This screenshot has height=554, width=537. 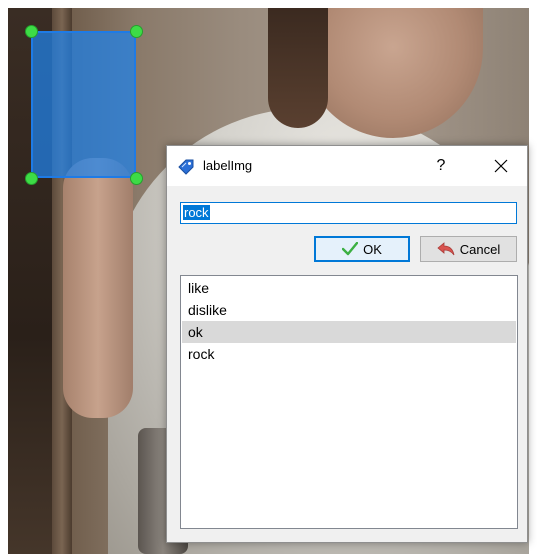 What do you see at coordinates (372, 249) in the screenshot?
I see `ok-button-label: OK` at bounding box center [372, 249].